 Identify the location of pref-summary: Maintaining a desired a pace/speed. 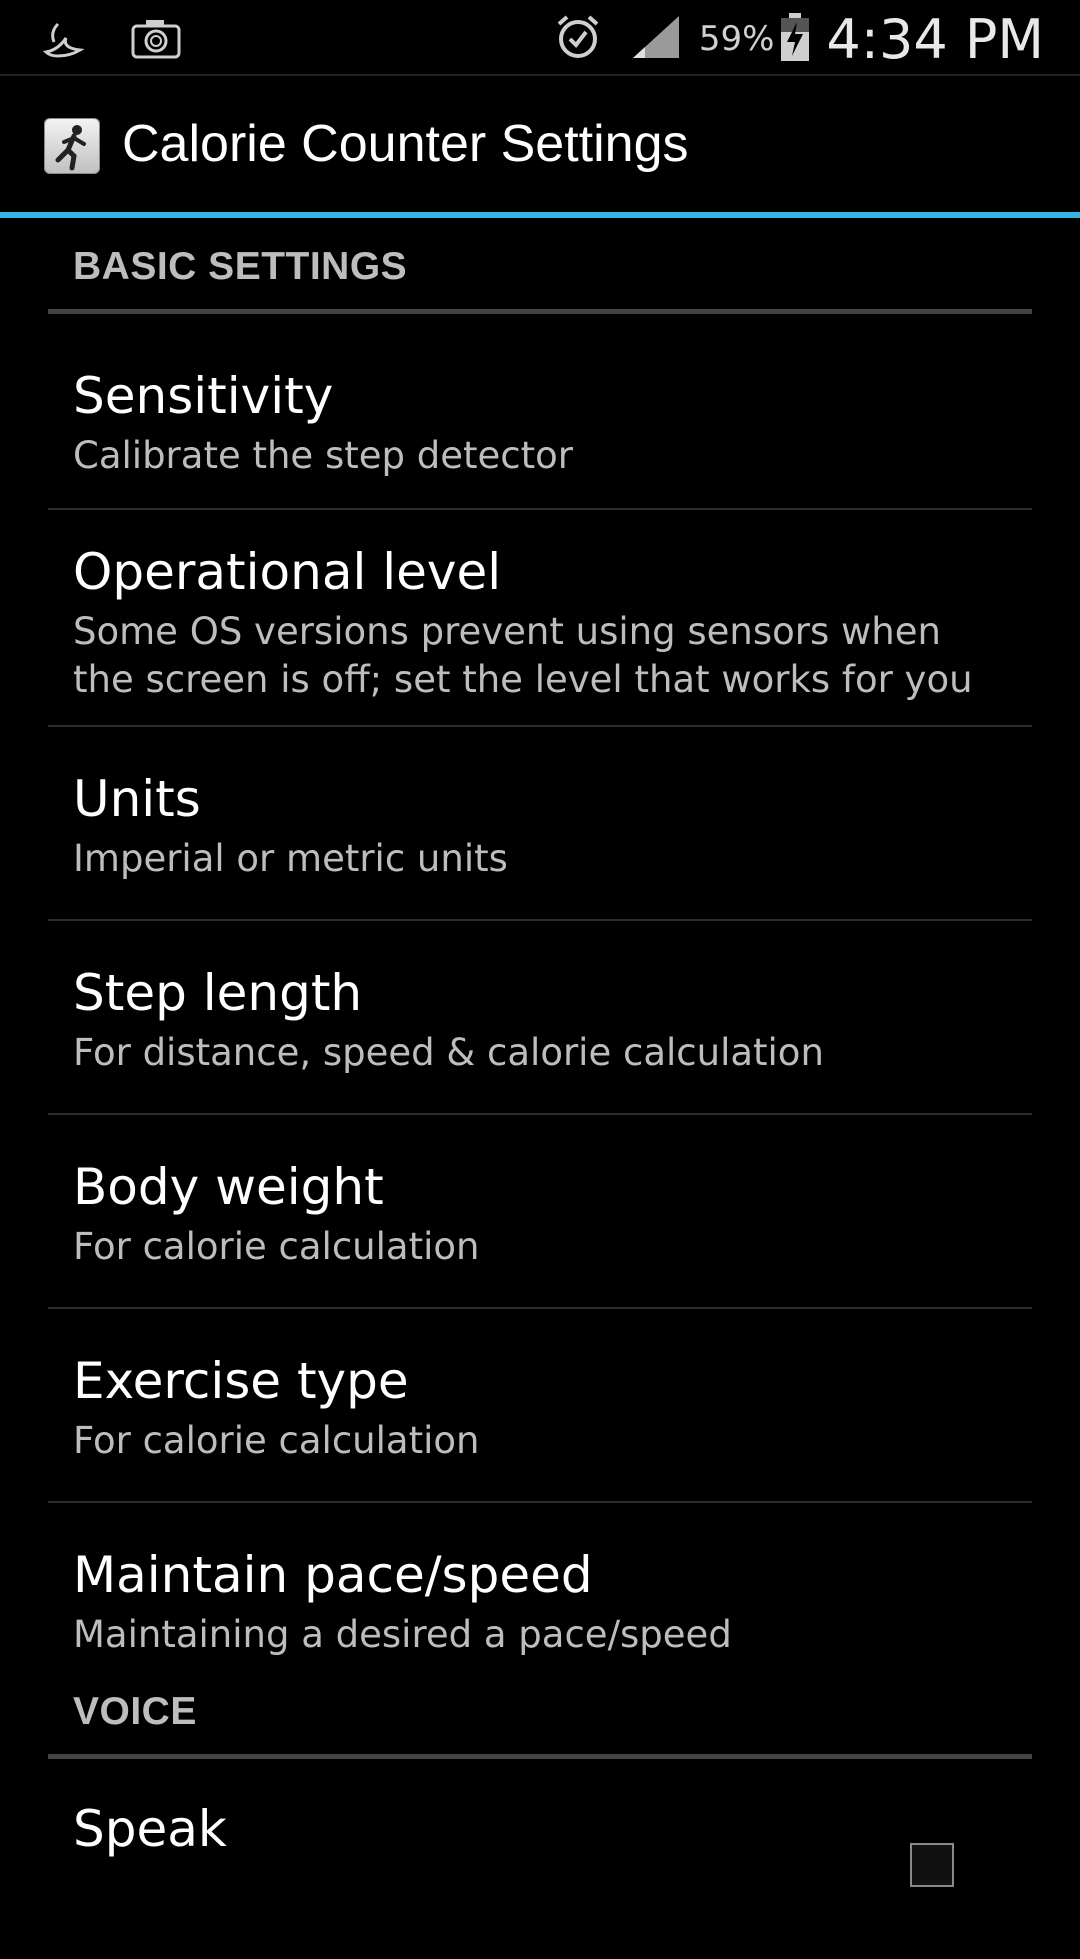
(402, 1634).